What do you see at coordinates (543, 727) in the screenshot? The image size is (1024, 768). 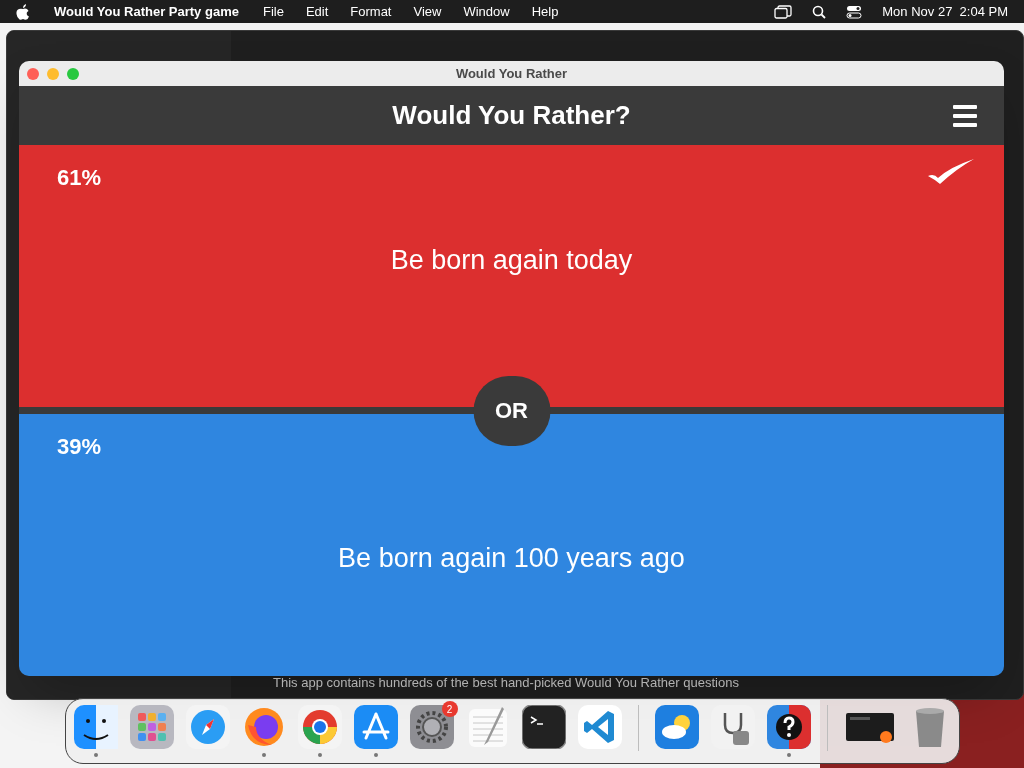 I see `terminal-icon` at bounding box center [543, 727].